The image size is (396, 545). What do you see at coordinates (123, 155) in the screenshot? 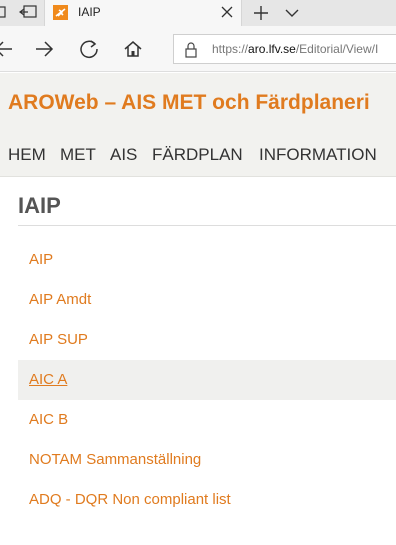
I see `nav-item-ais: AIS` at bounding box center [123, 155].